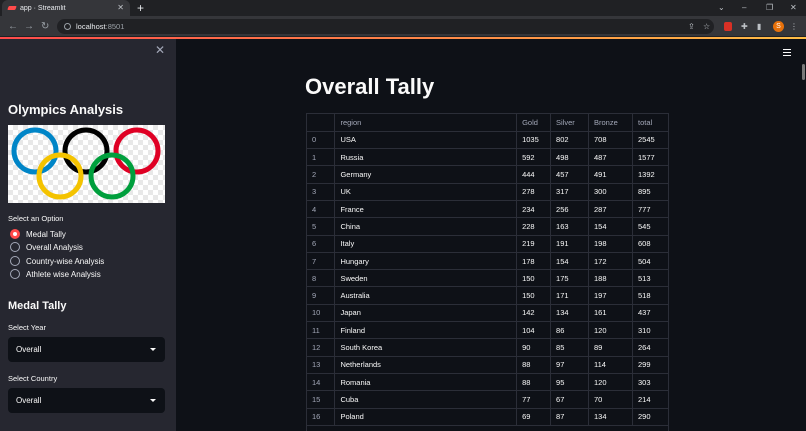 The image size is (806, 431). What do you see at coordinates (534, 244) in the screenshot?
I see `table-cell: 219` at bounding box center [534, 244].